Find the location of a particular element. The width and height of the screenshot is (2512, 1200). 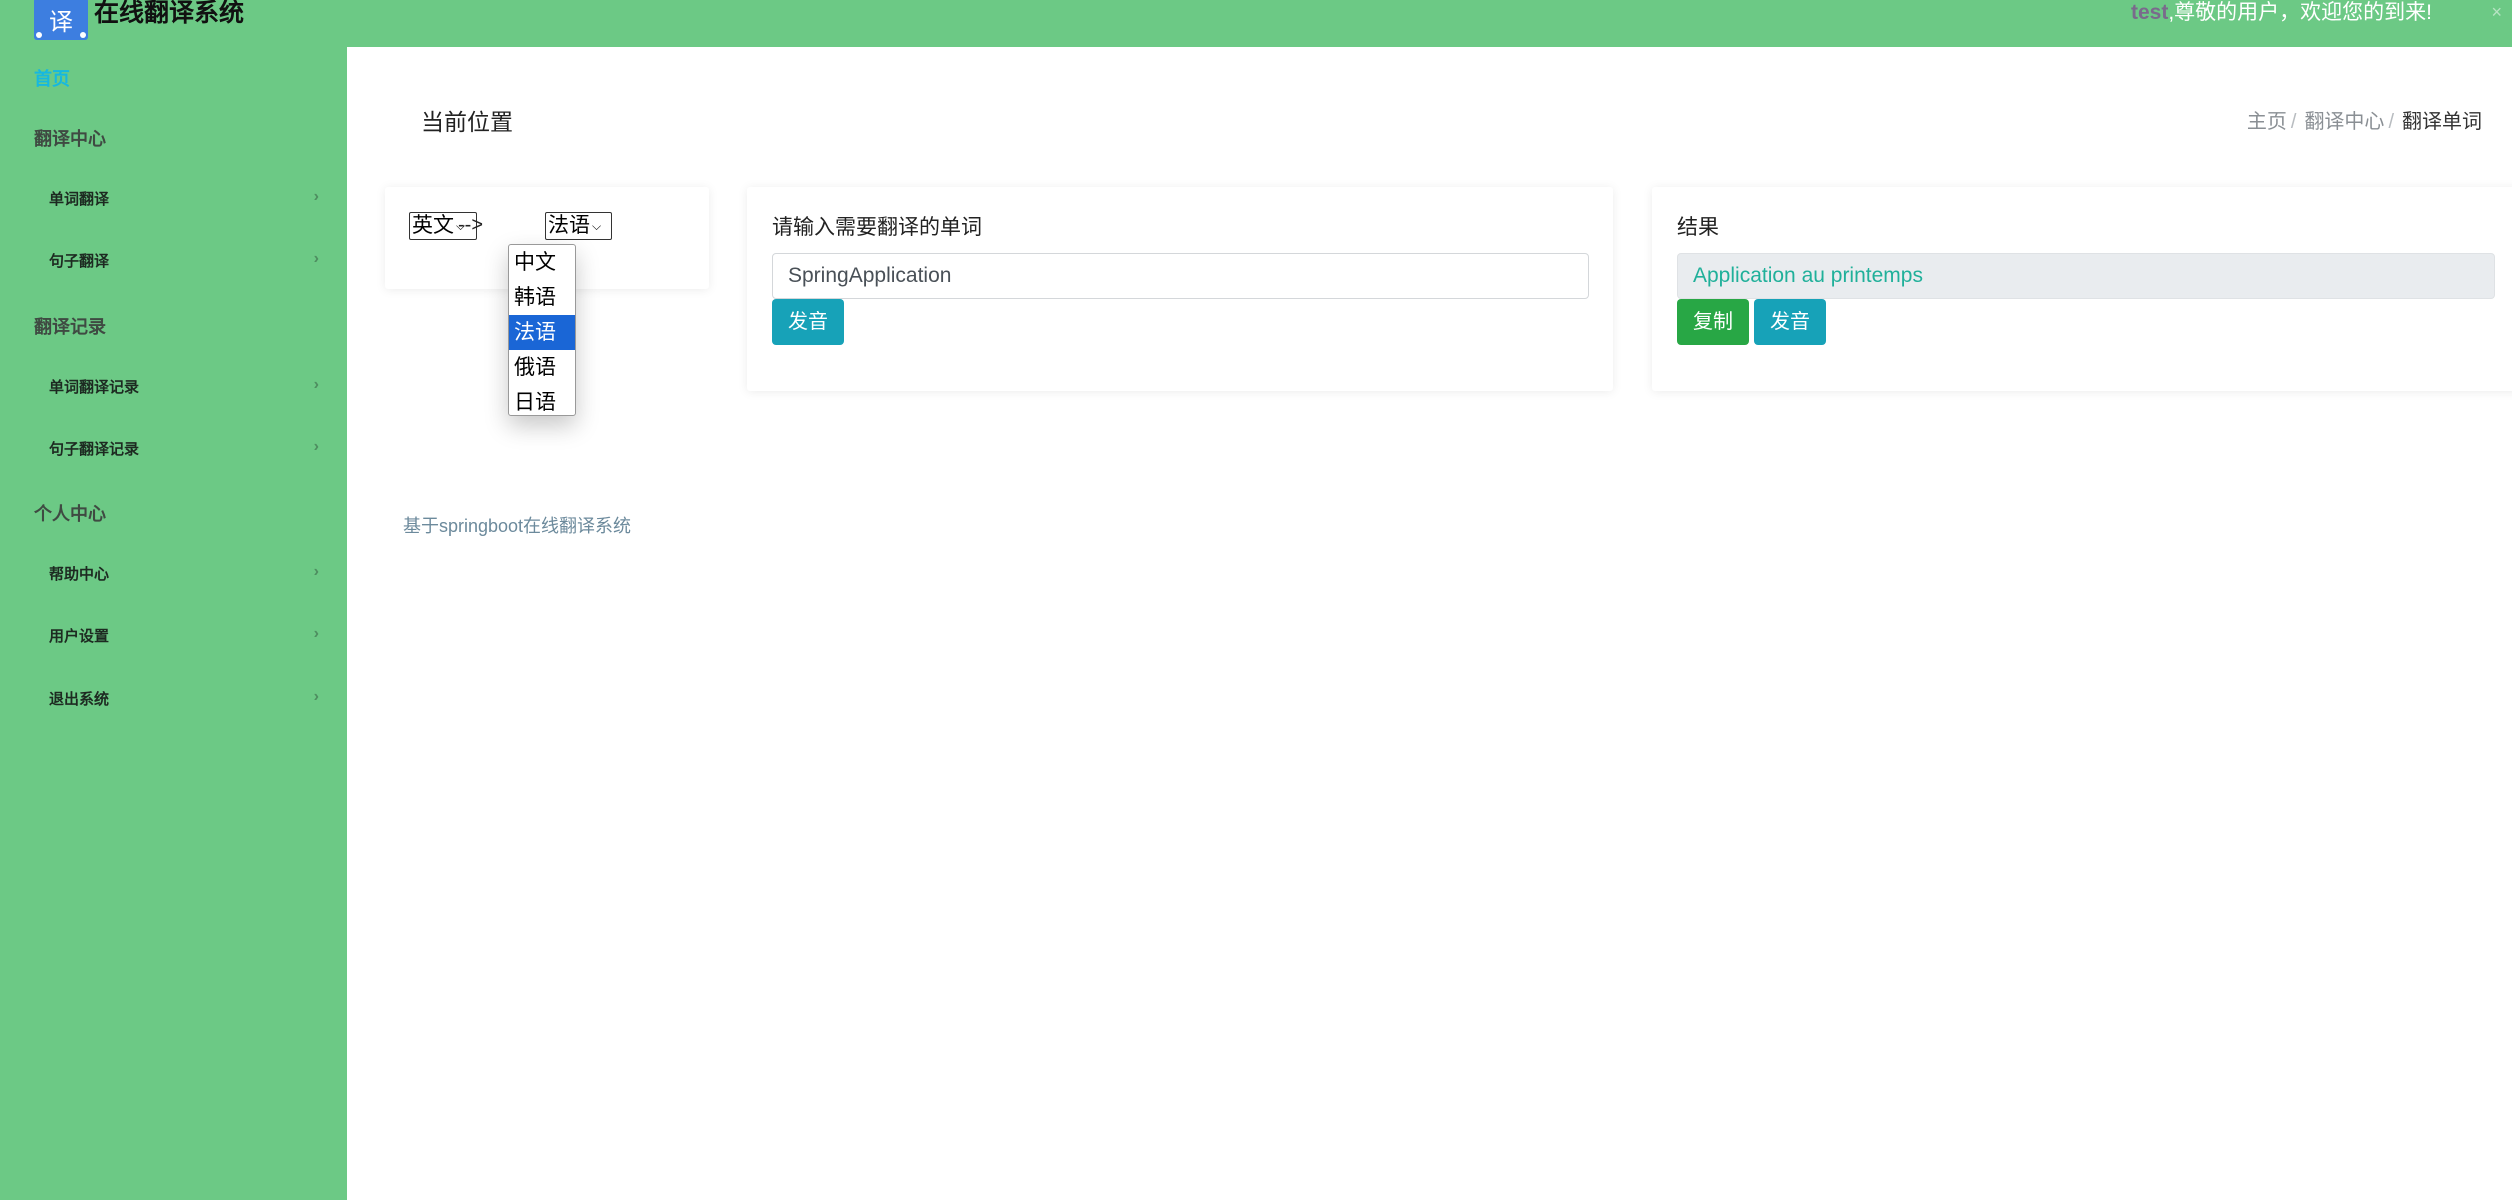

sidebar-item-word-translate: 单词翻译 › is located at coordinates (184, 198).